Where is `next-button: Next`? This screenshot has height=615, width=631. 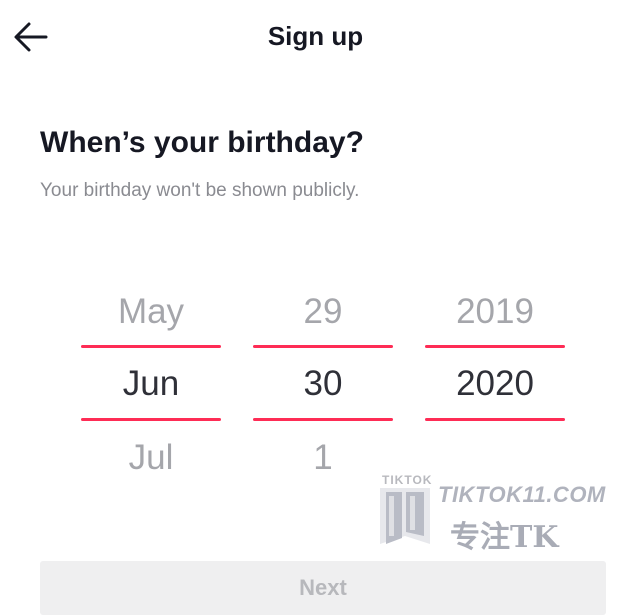 next-button: Next is located at coordinates (323, 588).